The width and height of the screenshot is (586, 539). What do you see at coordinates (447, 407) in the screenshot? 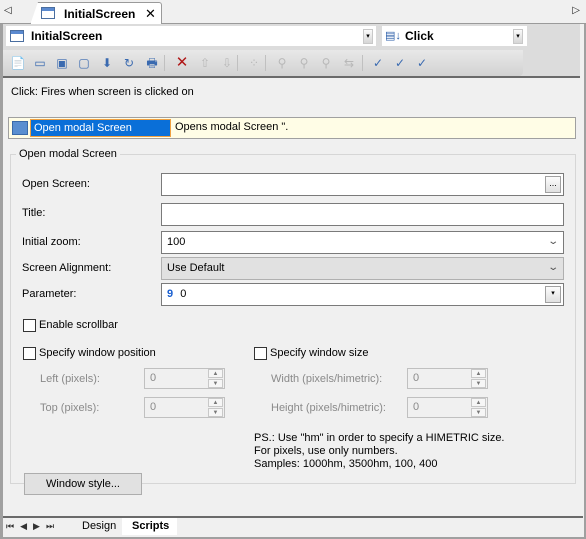
I see `height-spinner: 0 ▲ ▼` at bounding box center [447, 407].